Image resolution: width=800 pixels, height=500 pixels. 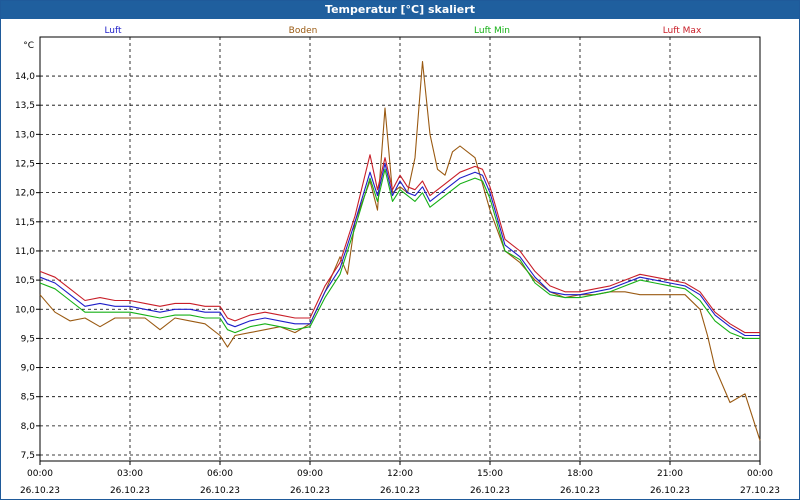 What do you see at coordinates (25, 281) in the screenshot?
I see `y-tick-label: 10,5` at bounding box center [25, 281].